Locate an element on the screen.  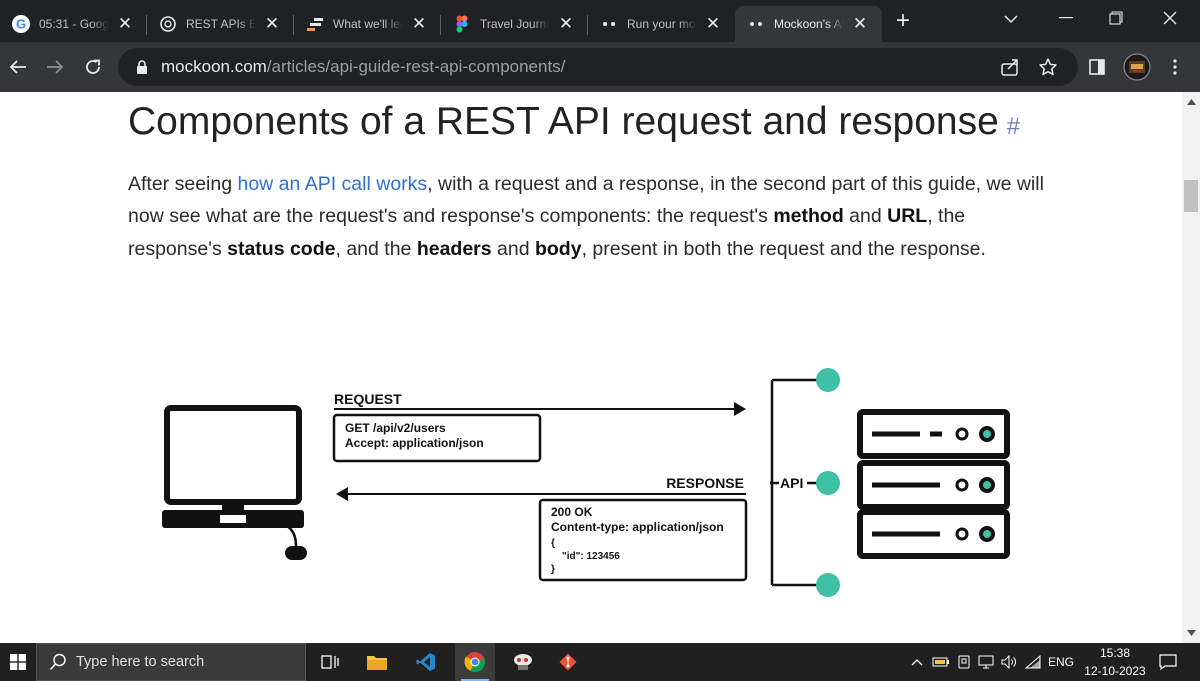
response-body-open: { is located at coordinates (553, 543).